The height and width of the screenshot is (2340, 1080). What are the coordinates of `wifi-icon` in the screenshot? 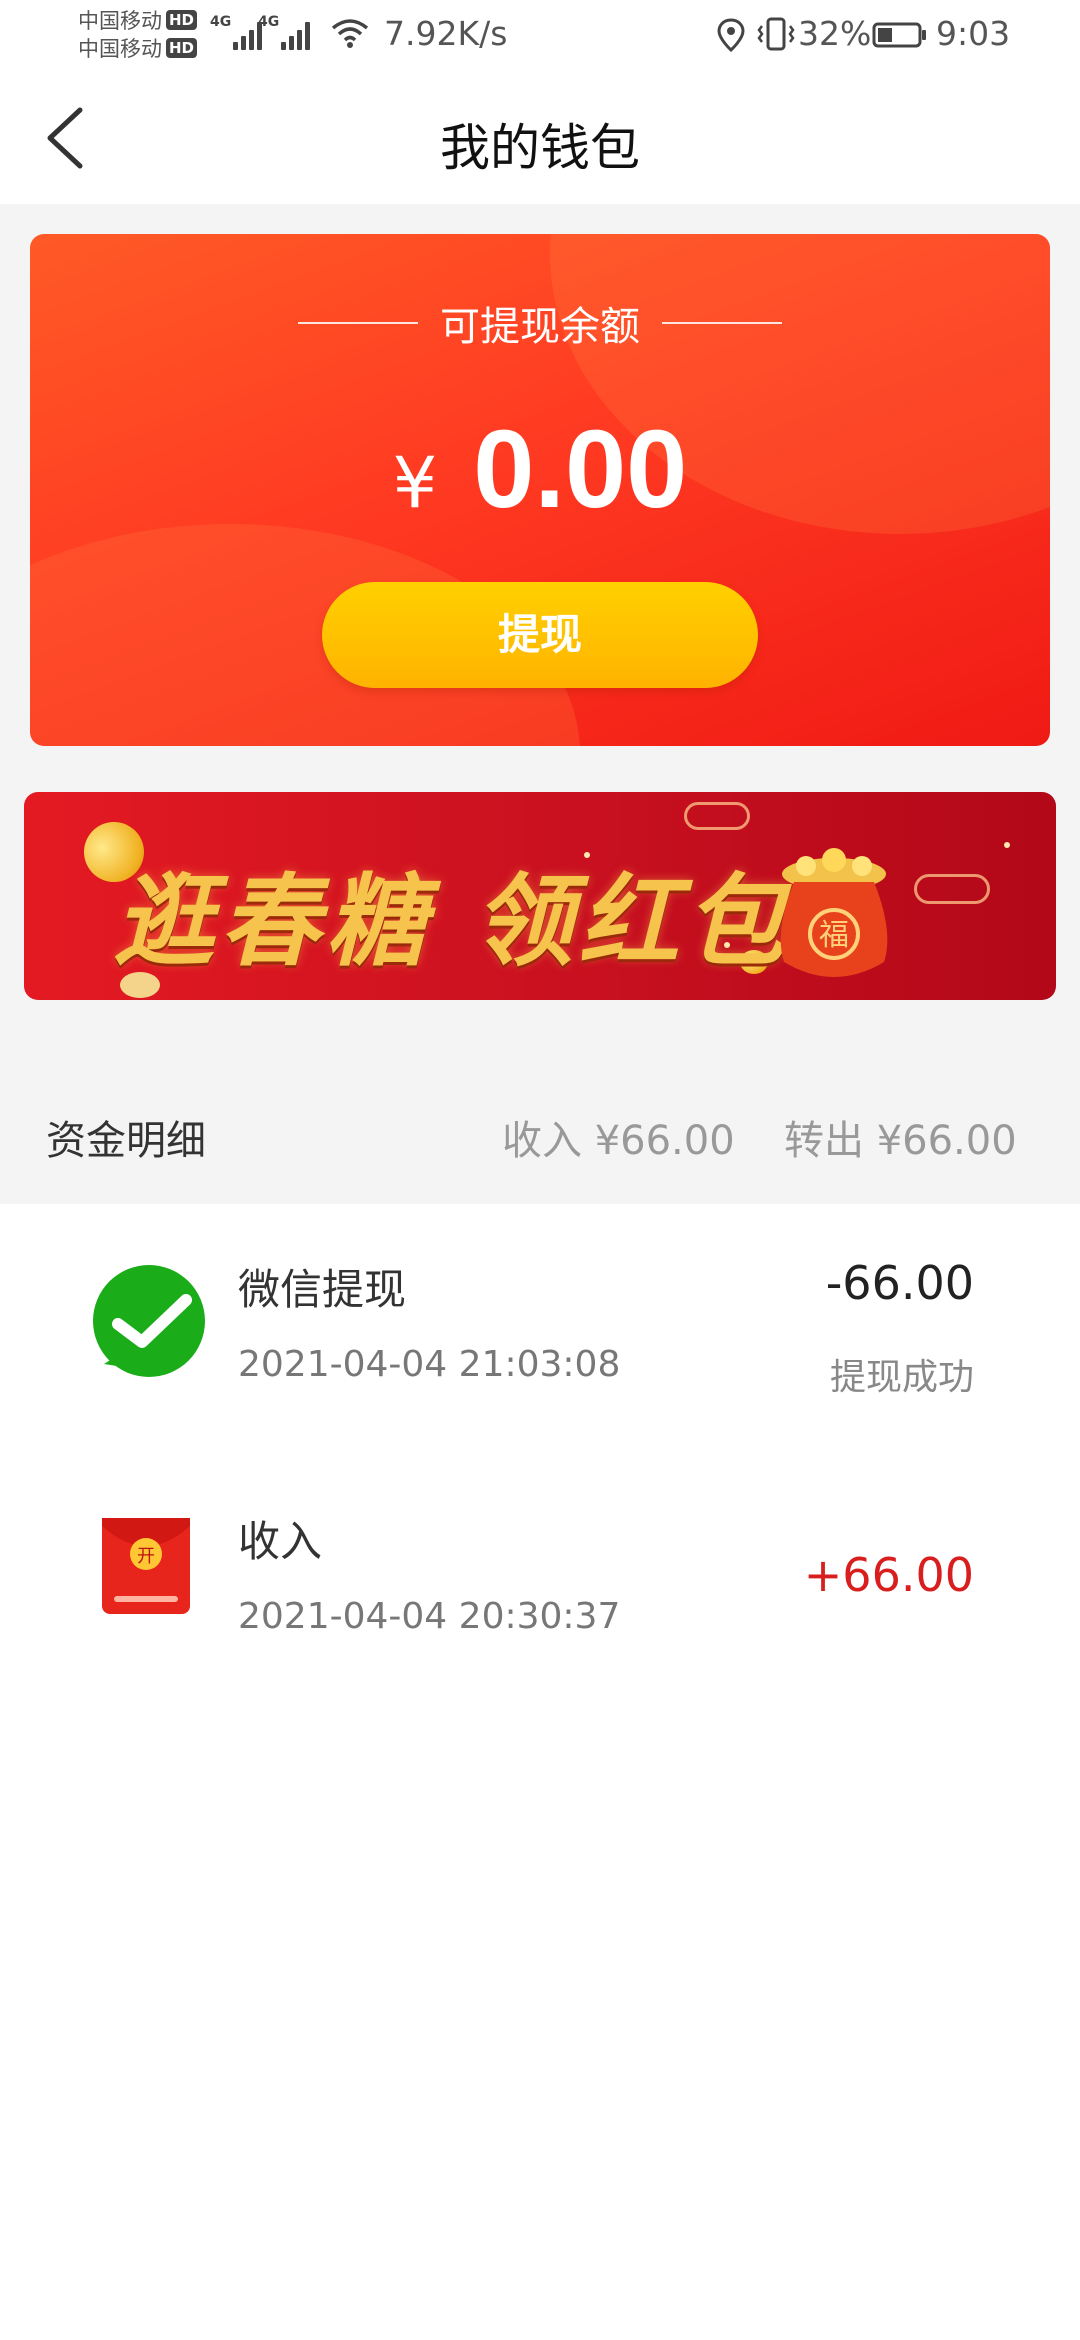 It's located at (350, 33).